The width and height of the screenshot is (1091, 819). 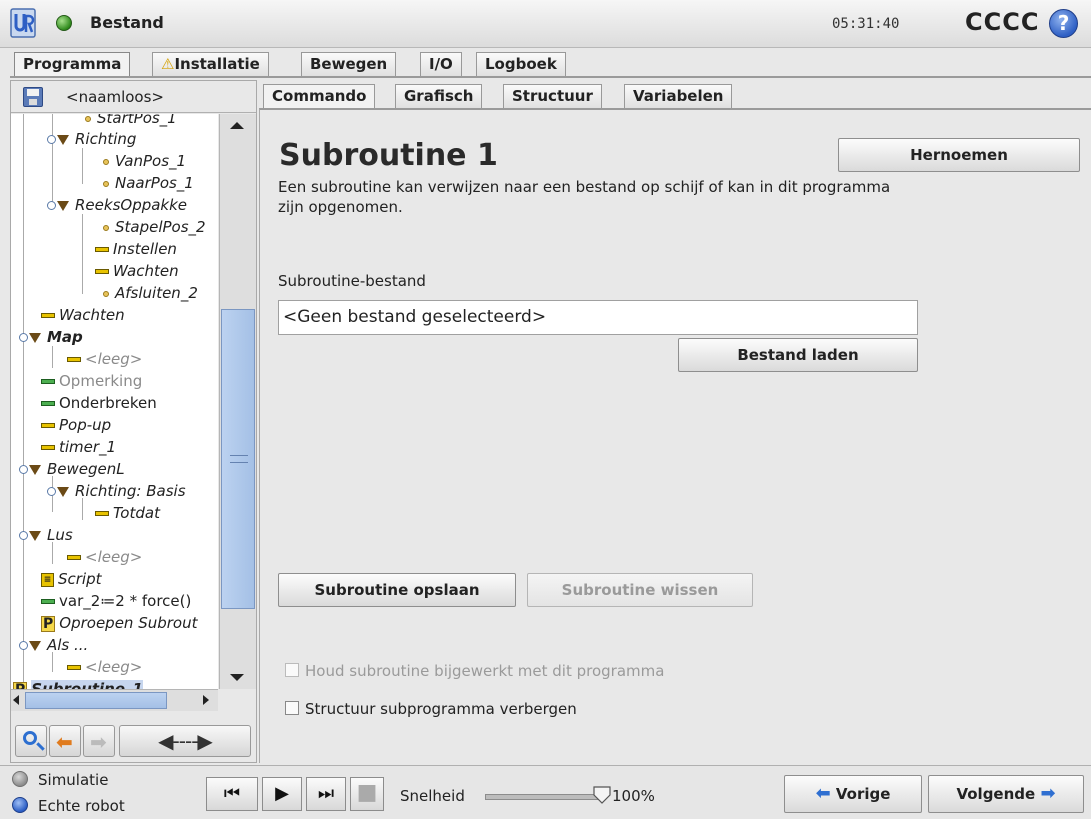 What do you see at coordinates (45, 536) in the screenshot?
I see `tree-item: Lus` at bounding box center [45, 536].